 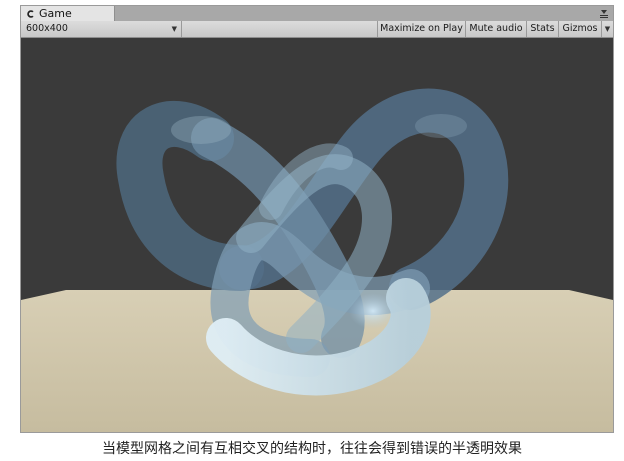 I want to click on tab-title: Game, so click(x=55, y=13).